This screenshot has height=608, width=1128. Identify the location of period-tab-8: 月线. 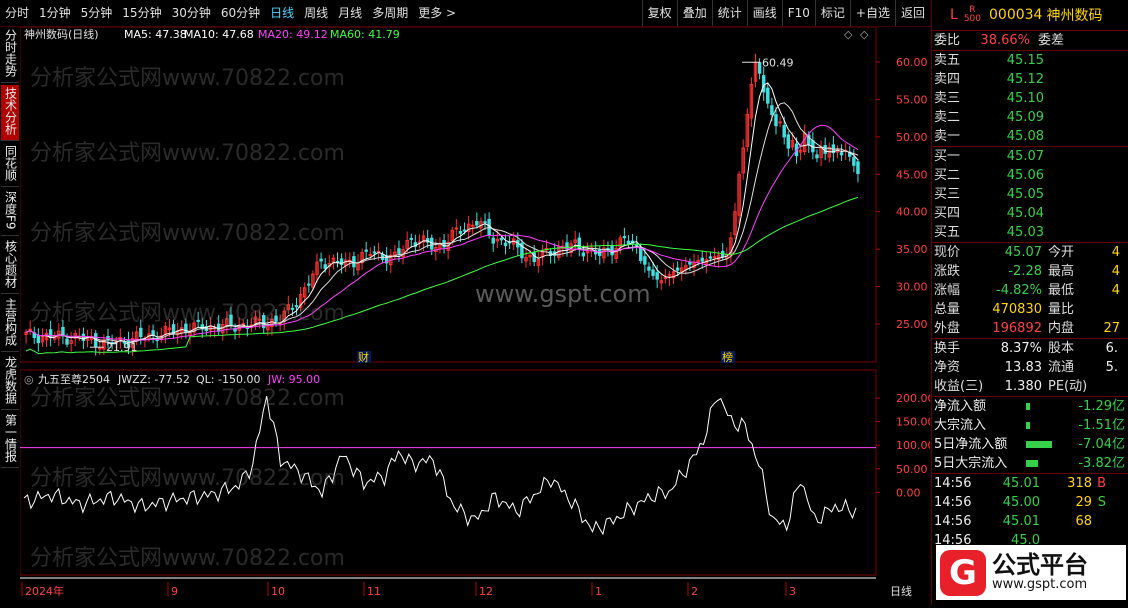
(350, 13).